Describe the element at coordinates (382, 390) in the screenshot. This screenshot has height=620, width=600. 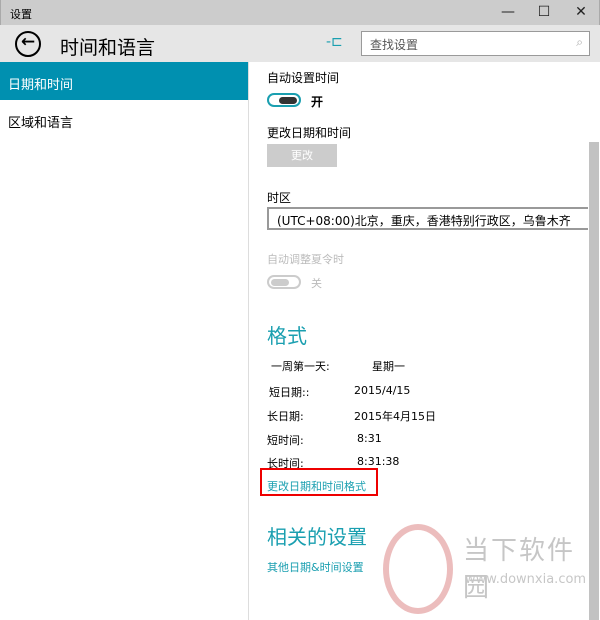
I see `format-value: 2015/4/15` at that location.